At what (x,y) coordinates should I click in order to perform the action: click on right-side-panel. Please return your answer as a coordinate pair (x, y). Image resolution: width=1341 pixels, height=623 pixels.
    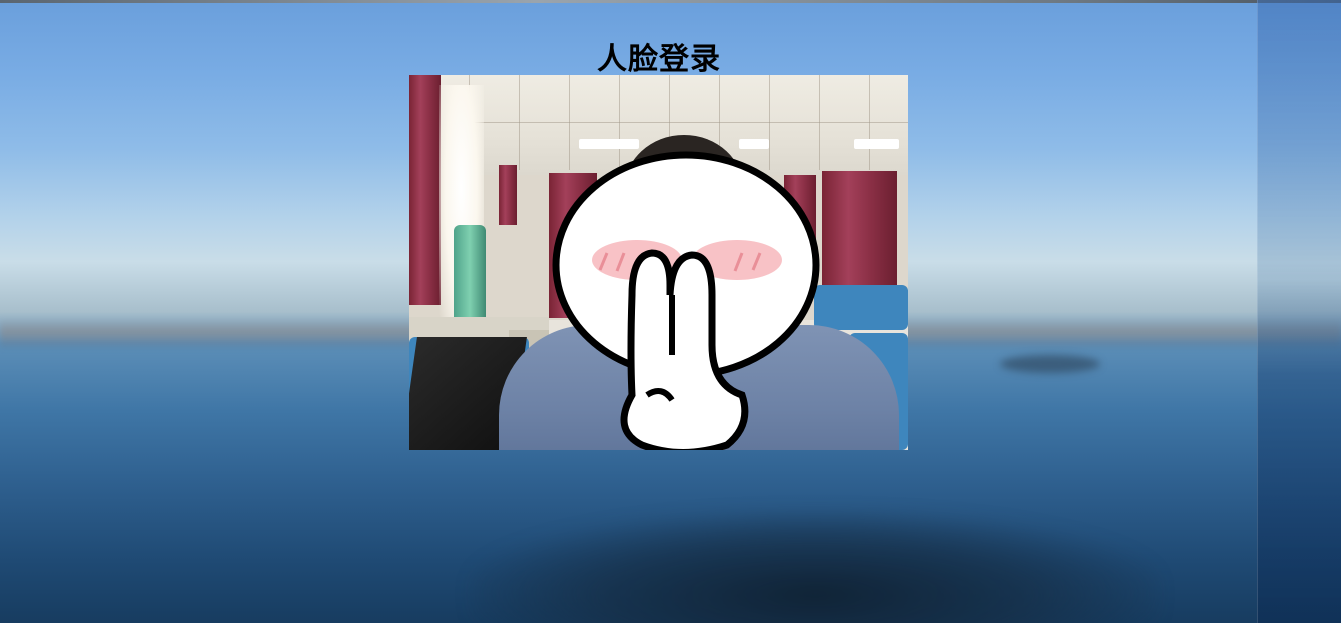
    Looking at the image, I should click on (1299, 311).